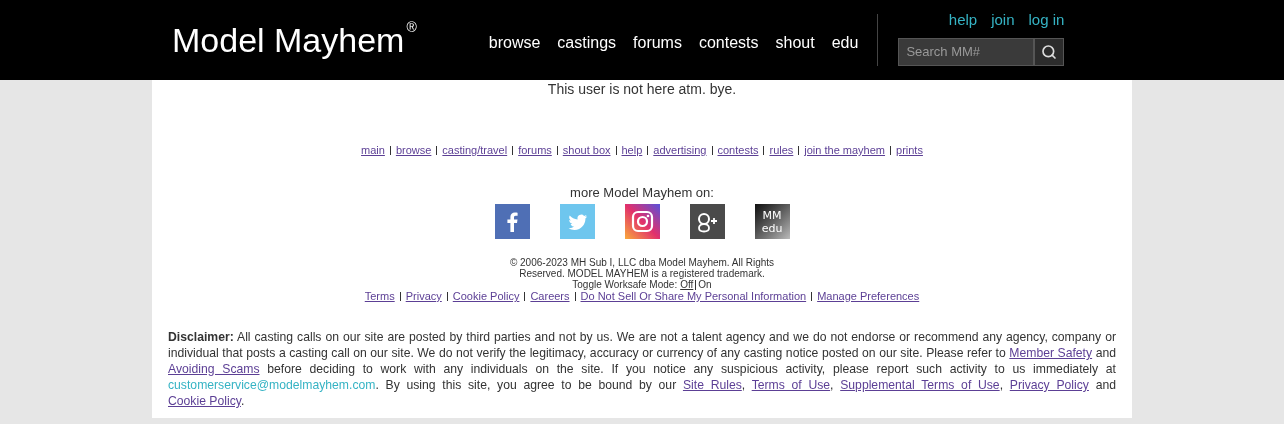  Describe the element at coordinates (475, 150) in the screenshot. I see `footer-link: casting/travel` at that location.